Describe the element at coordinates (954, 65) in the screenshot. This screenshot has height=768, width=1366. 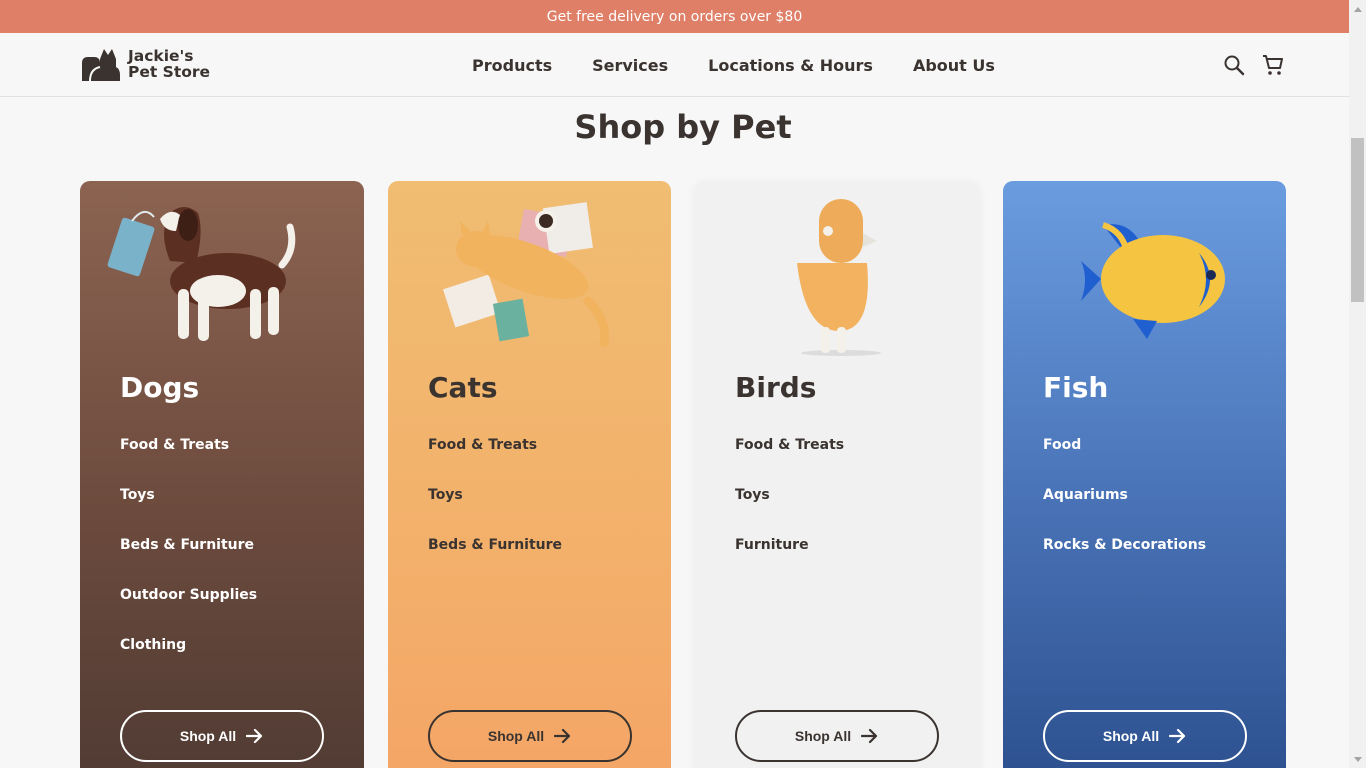
I see `nav-about-us: About Us` at that location.